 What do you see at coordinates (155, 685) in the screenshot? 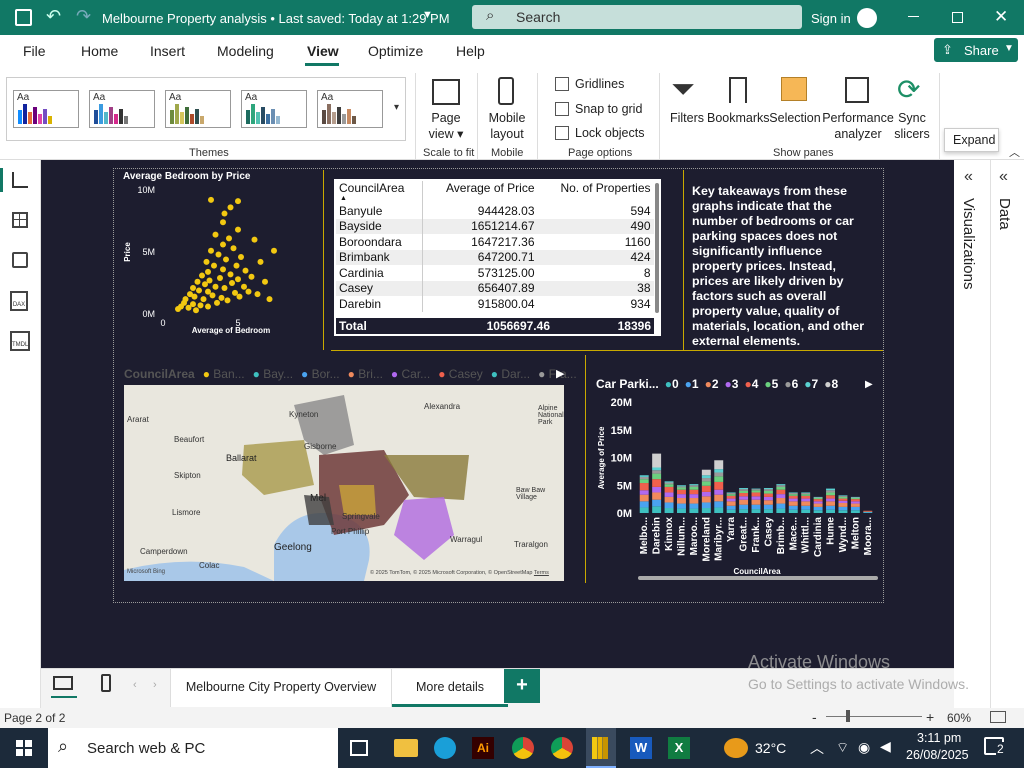
I see `next-page-icon: ›` at bounding box center [155, 685].